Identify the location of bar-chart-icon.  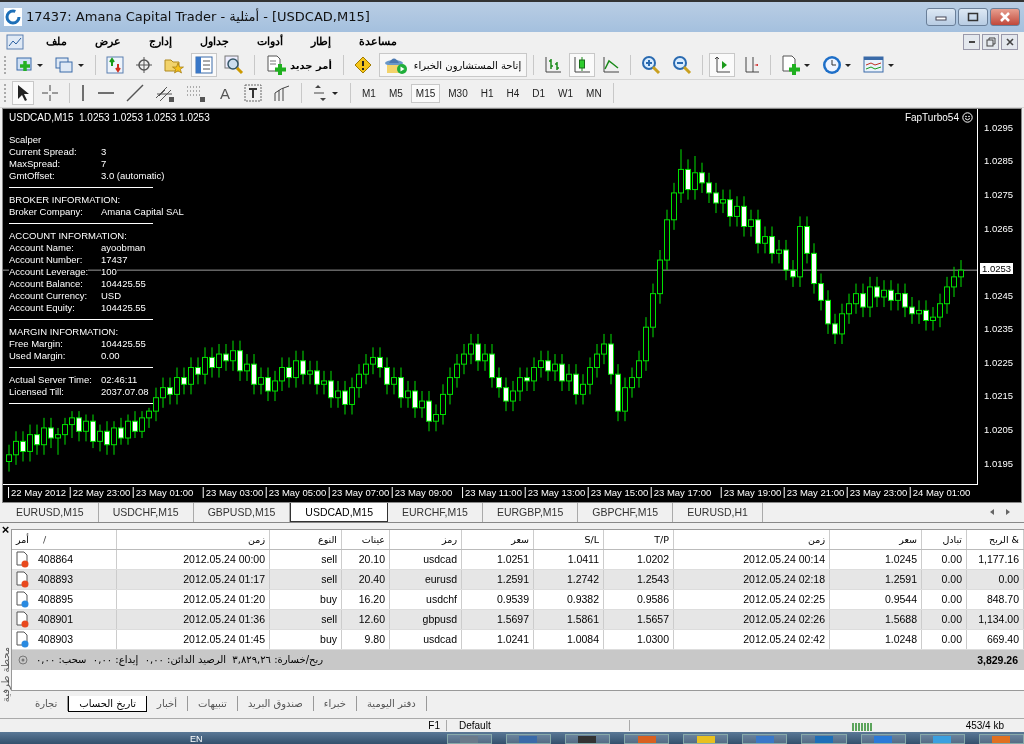
(552, 65).